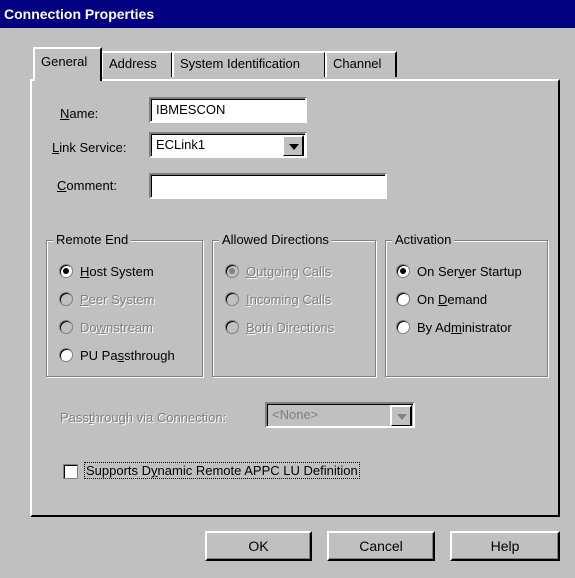 The image size is (575, 578). I want to click on radio-outgoing-calls: Outgoing Calls, so click(278, 271).